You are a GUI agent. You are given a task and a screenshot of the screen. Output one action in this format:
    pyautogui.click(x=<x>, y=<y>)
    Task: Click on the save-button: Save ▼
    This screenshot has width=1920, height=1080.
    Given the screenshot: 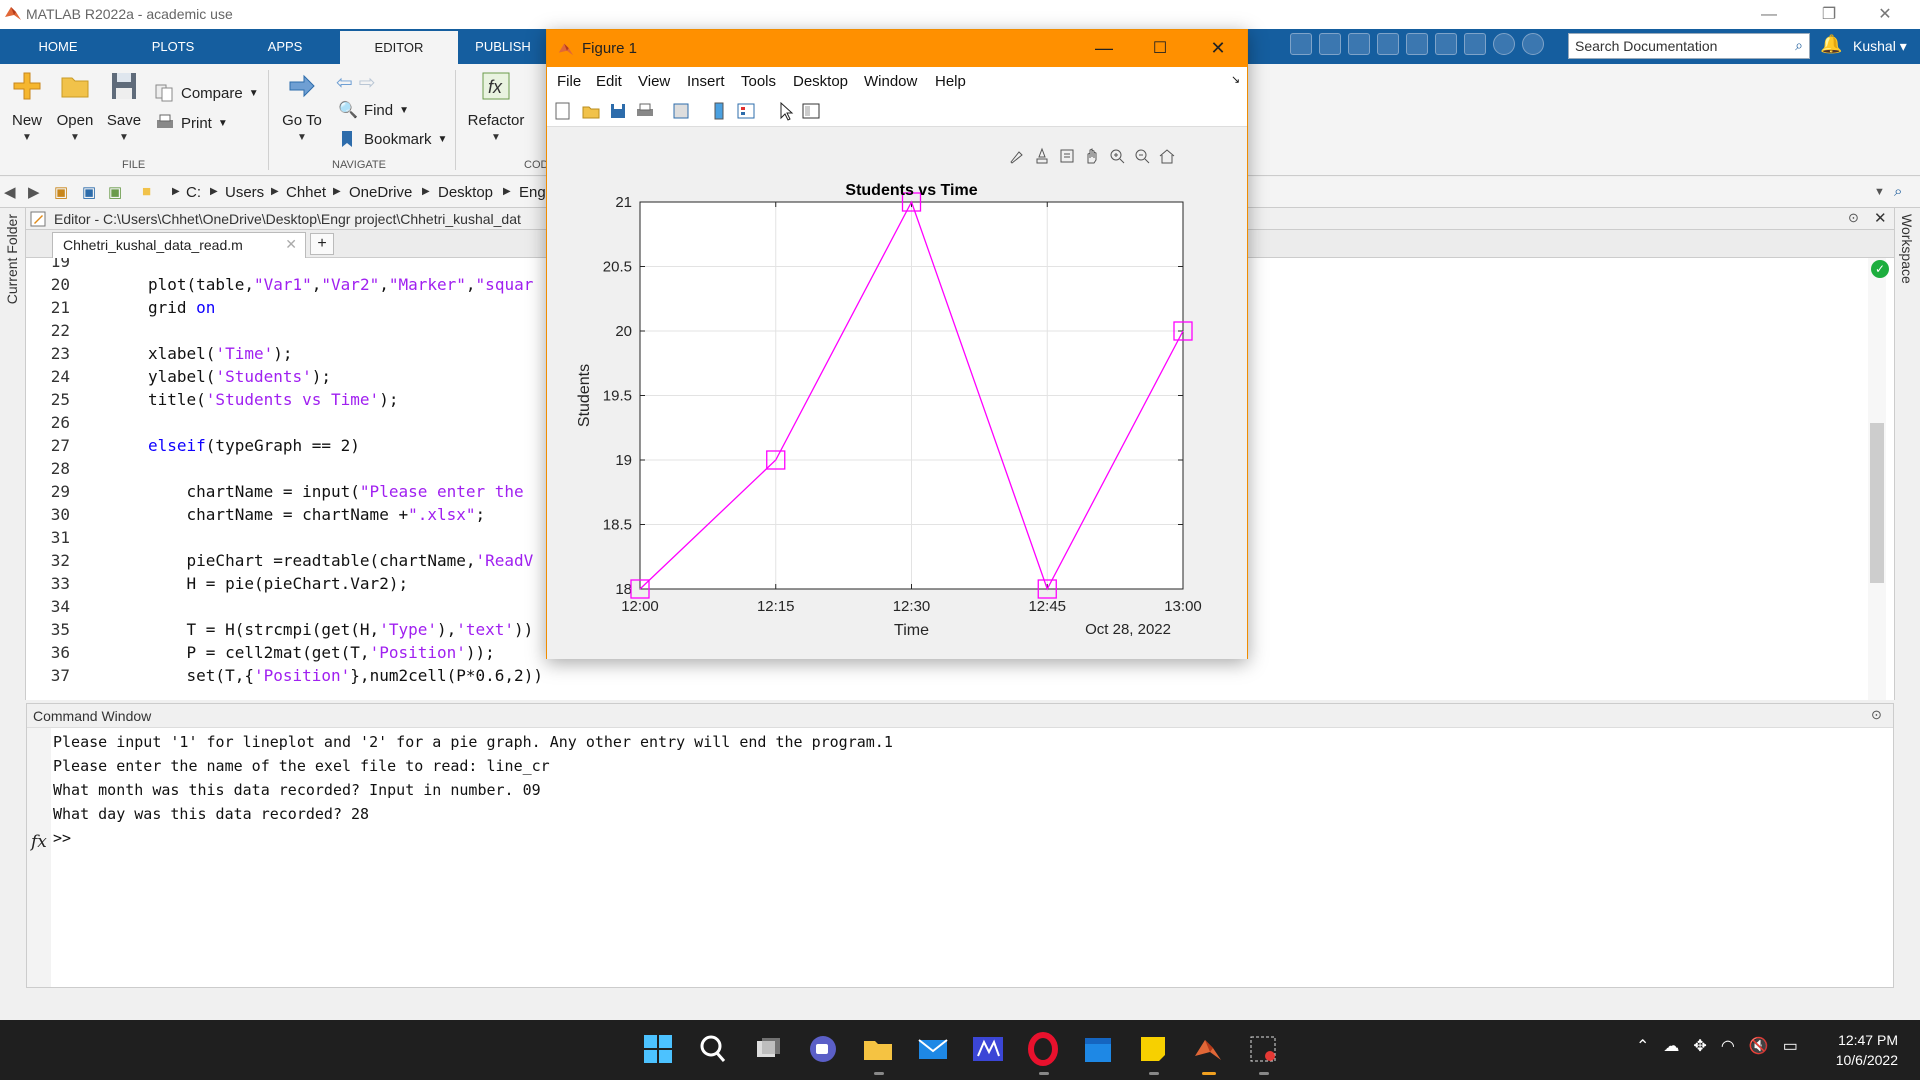 What is the action you would take?
    pyautogui.click(x=124, y=106)
    